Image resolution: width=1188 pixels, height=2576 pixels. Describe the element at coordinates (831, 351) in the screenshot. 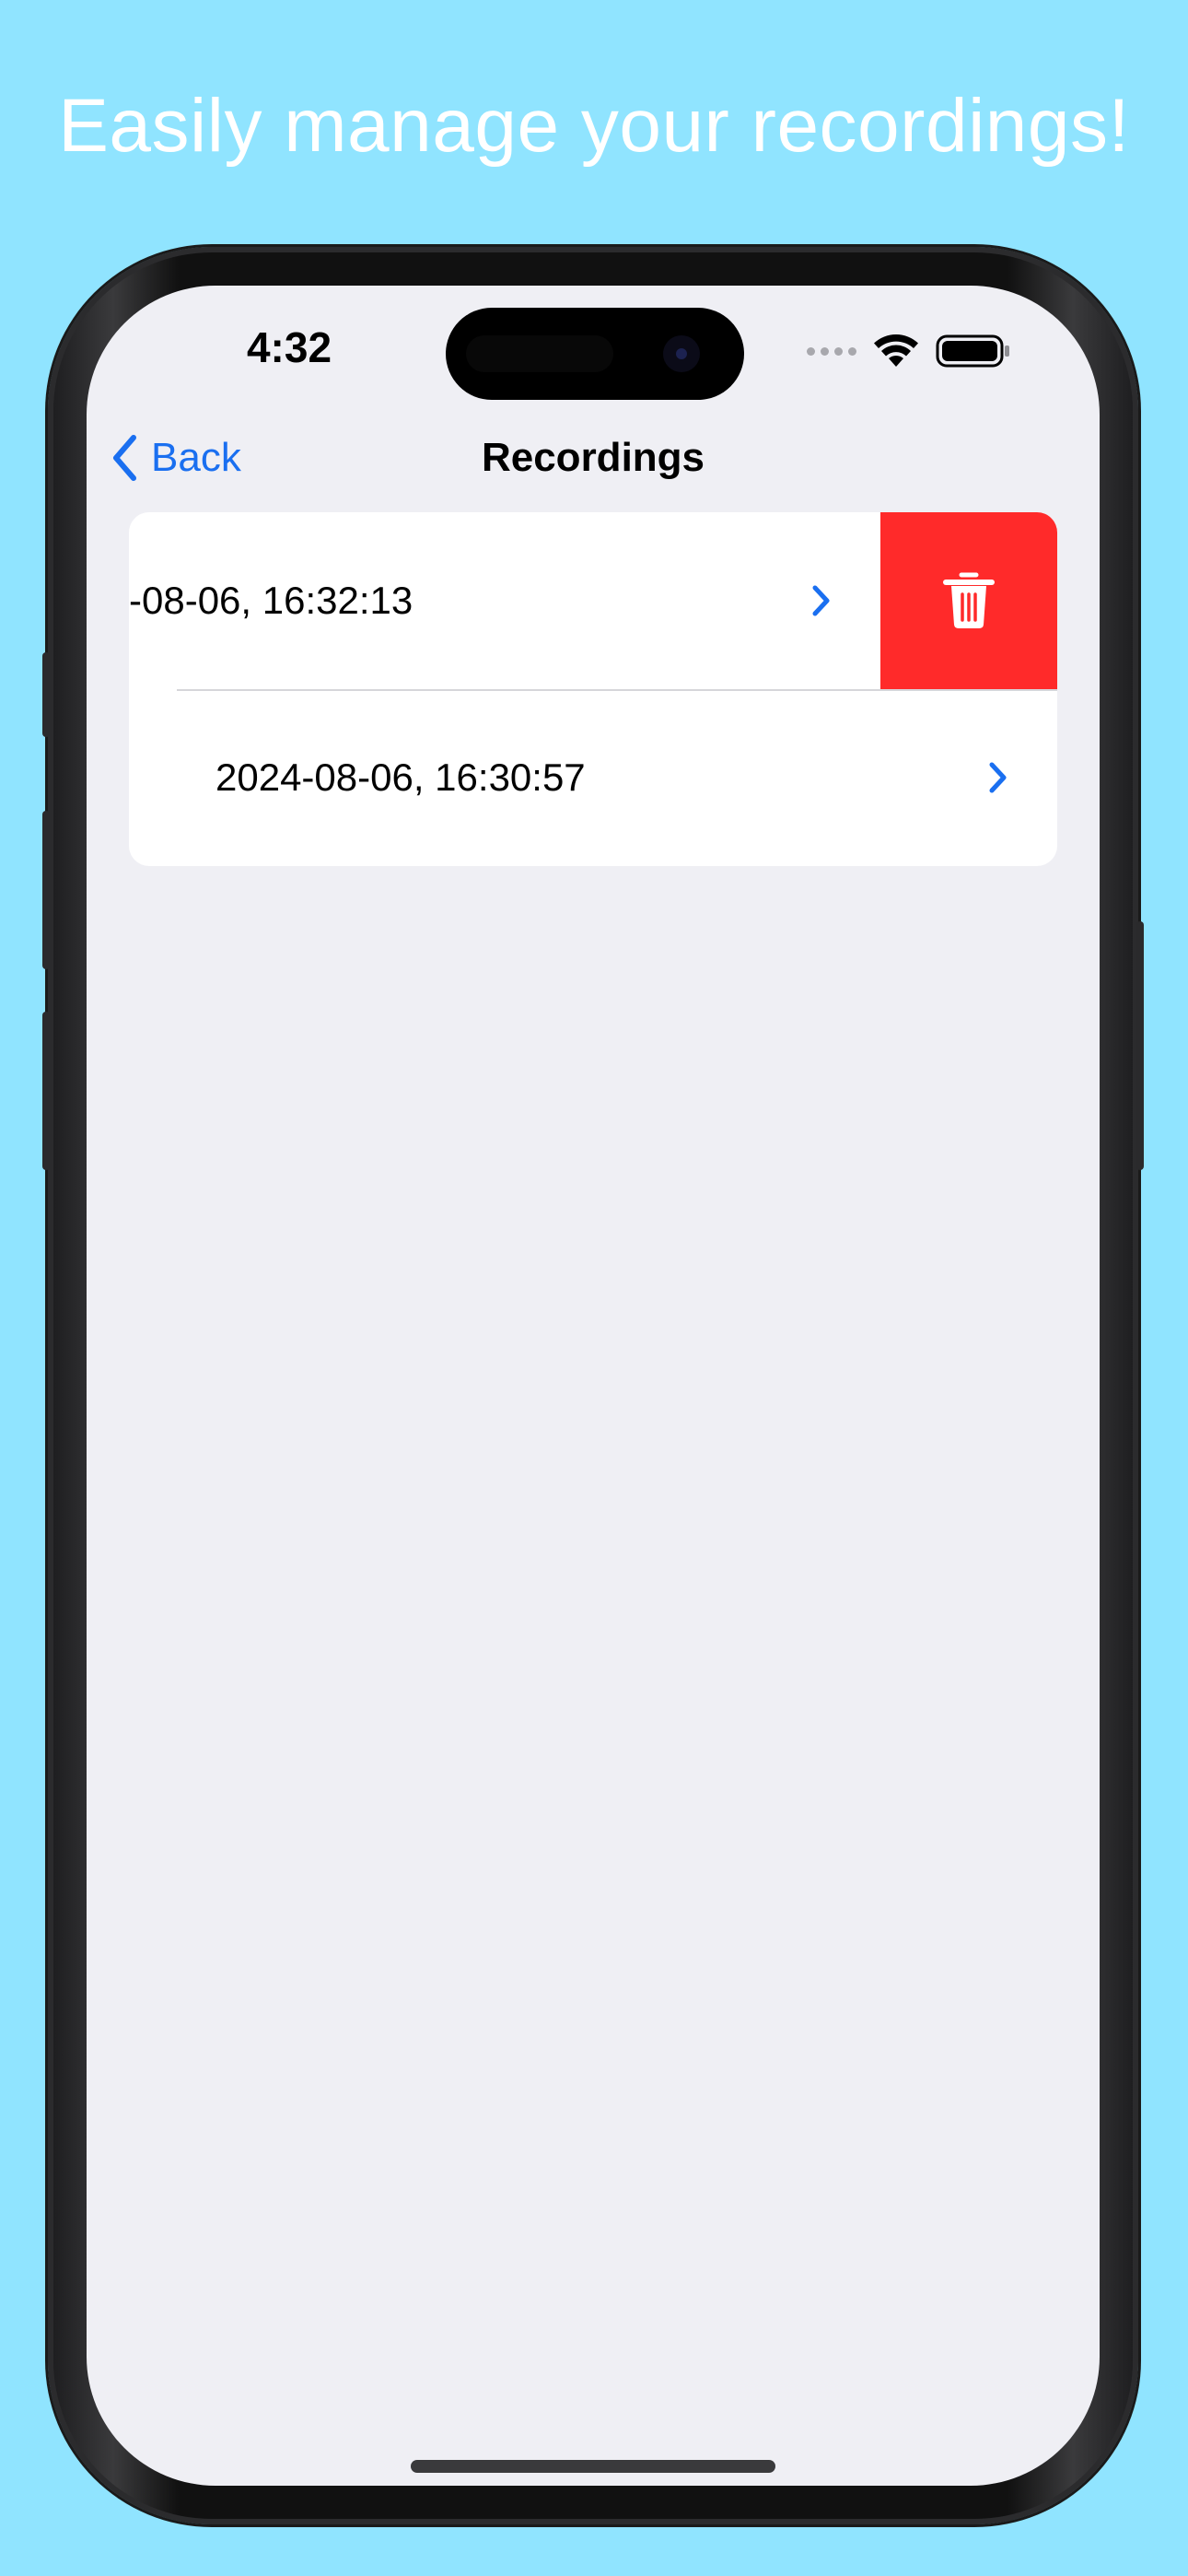

I see `cellular-signal-icon` at that location.